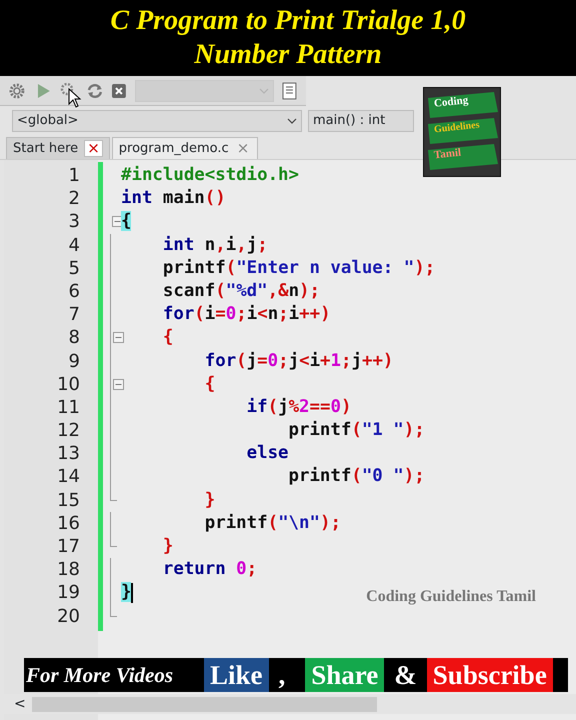  I want to click on scope-dropdown: <global>, so click(157, 121).